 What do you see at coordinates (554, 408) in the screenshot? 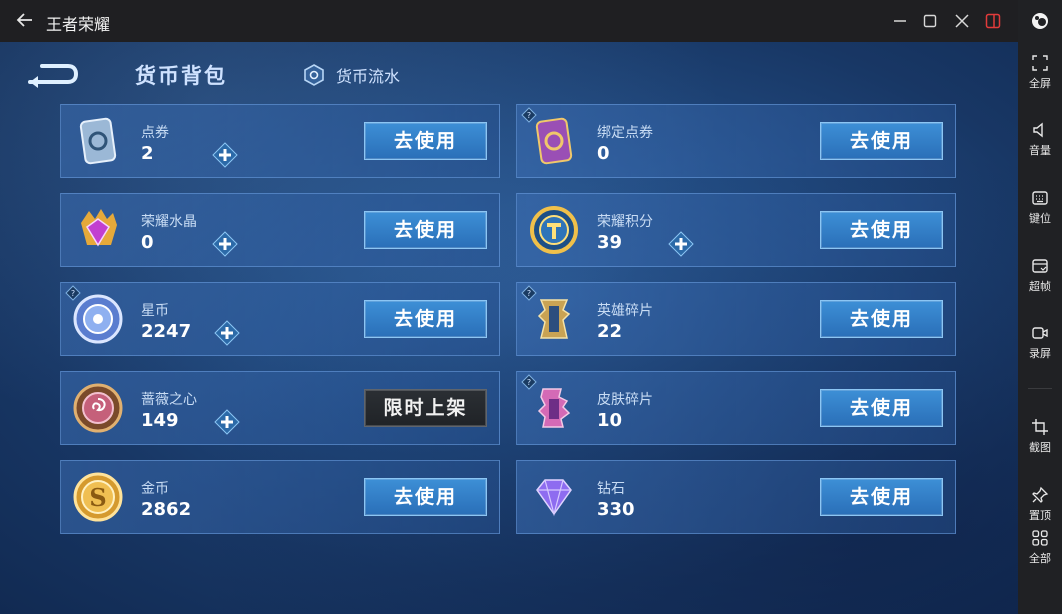
I see `skin-fragment-icon` at bounding box center [554, 408].